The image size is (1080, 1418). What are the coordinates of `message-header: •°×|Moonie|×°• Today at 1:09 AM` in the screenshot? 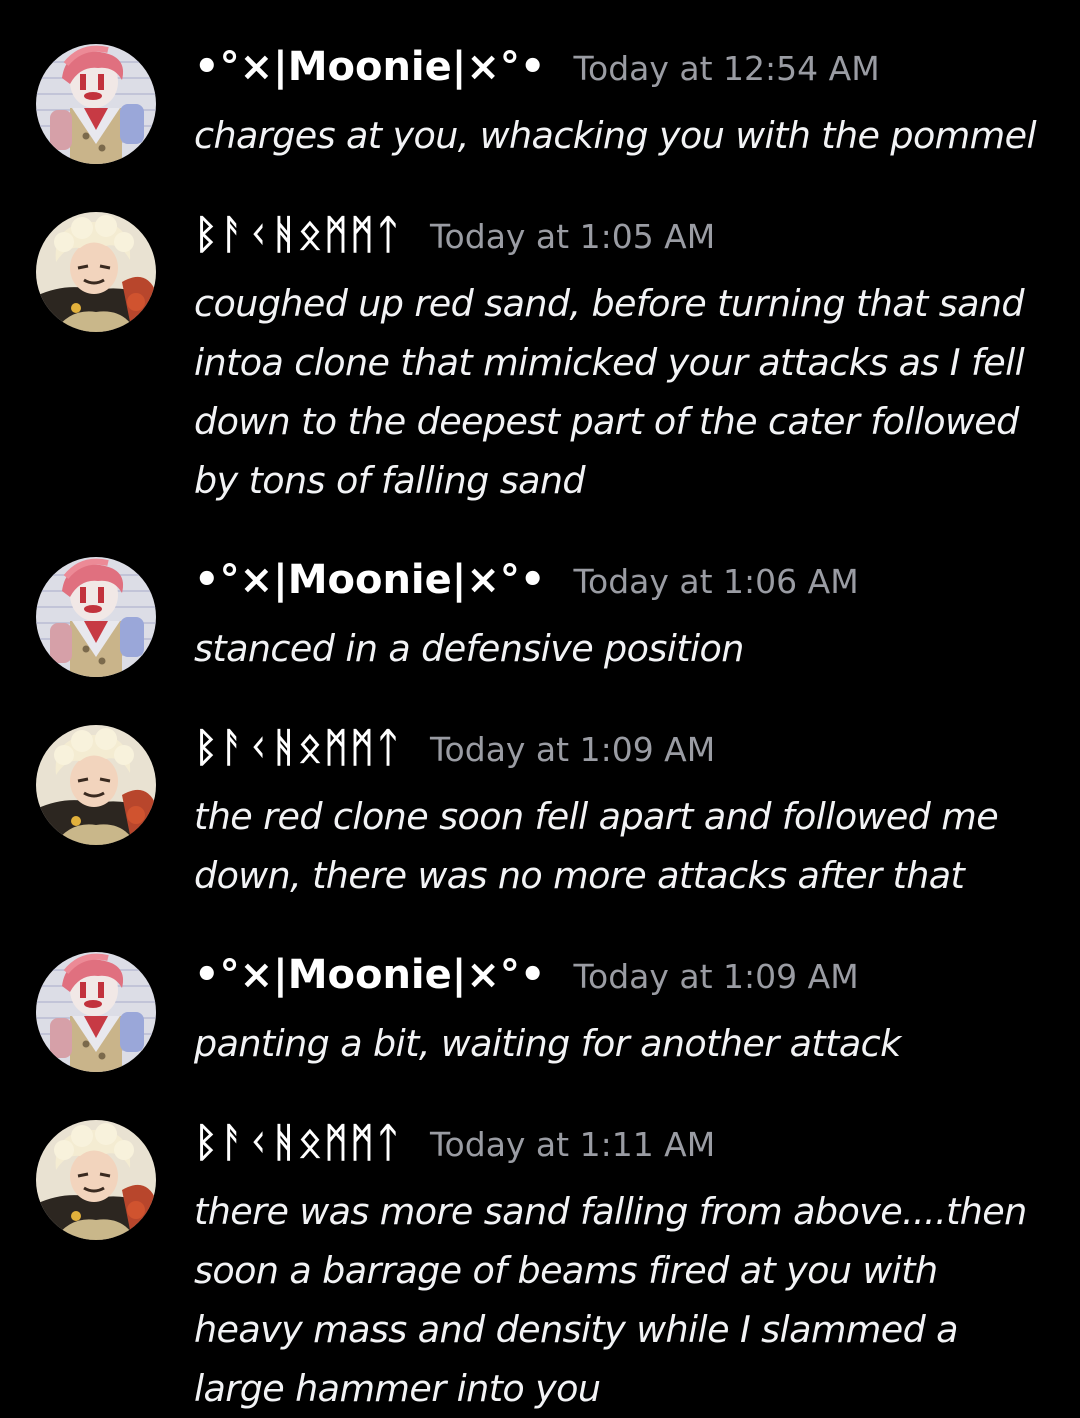 It's located at (526, 982).